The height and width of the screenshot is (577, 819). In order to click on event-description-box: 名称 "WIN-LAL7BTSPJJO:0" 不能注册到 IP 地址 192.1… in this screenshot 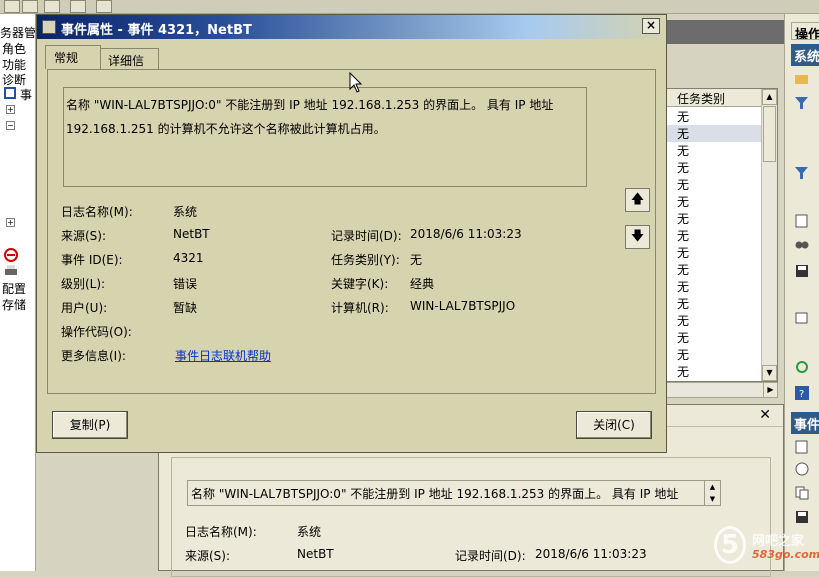, I will do `click(325, 137)`.